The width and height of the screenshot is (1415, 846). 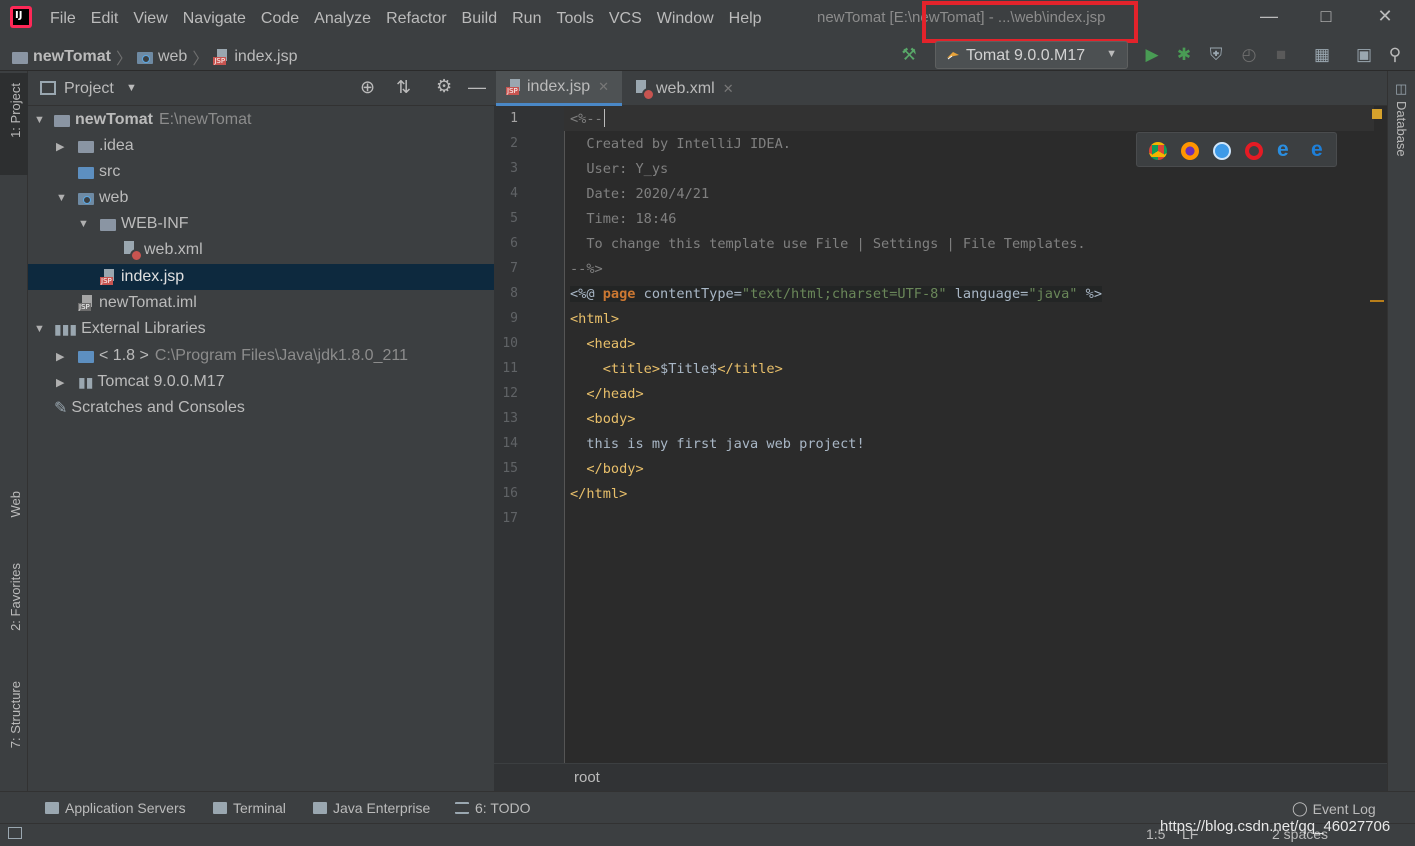 What do you see at coordinates (261, 250) in the screenshot?
I see `tree-item-web-xml: web.xml` at bounding box center [261, 250].